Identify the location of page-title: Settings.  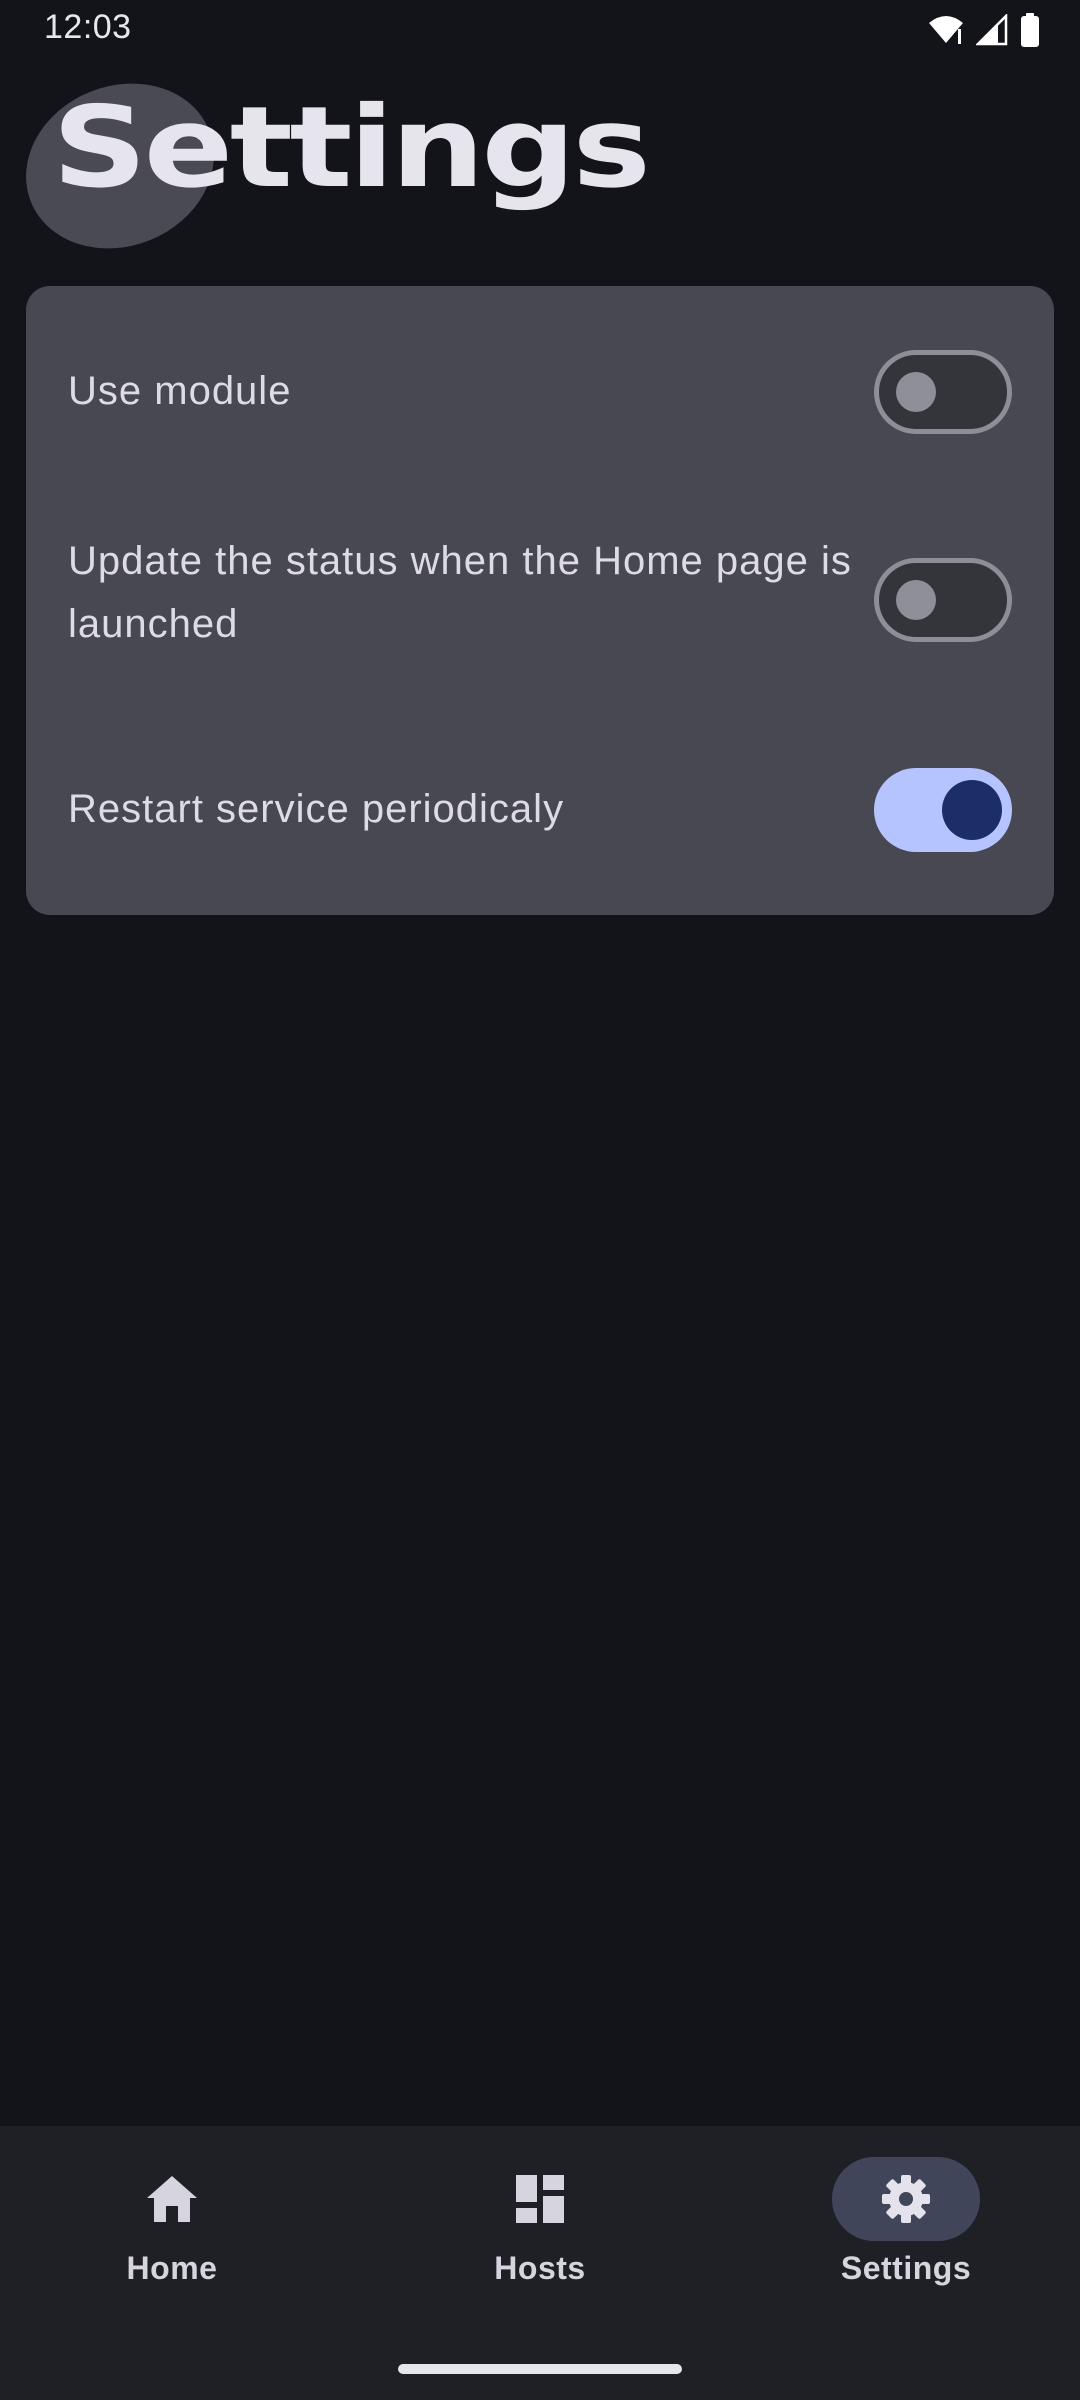
(351, 148).